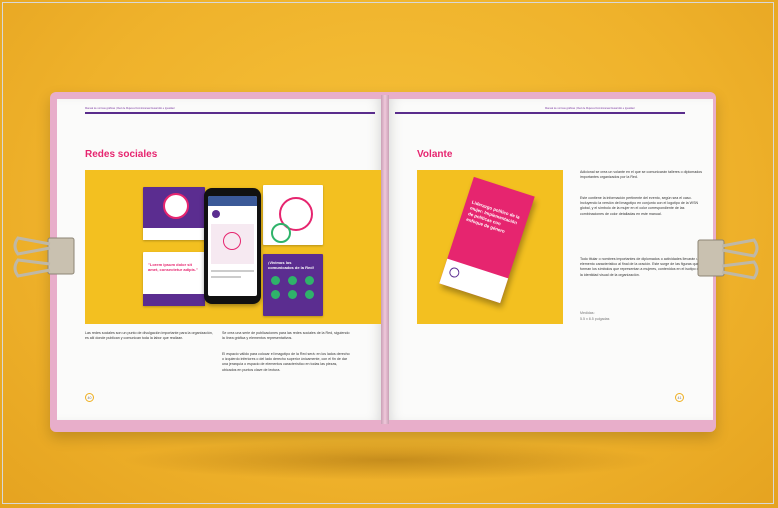 The height and width of the screenshot is (508, 778). Describe the element at coordinates (435, 154) in the screenshot. I see `right-page-title: Volante` at that location.